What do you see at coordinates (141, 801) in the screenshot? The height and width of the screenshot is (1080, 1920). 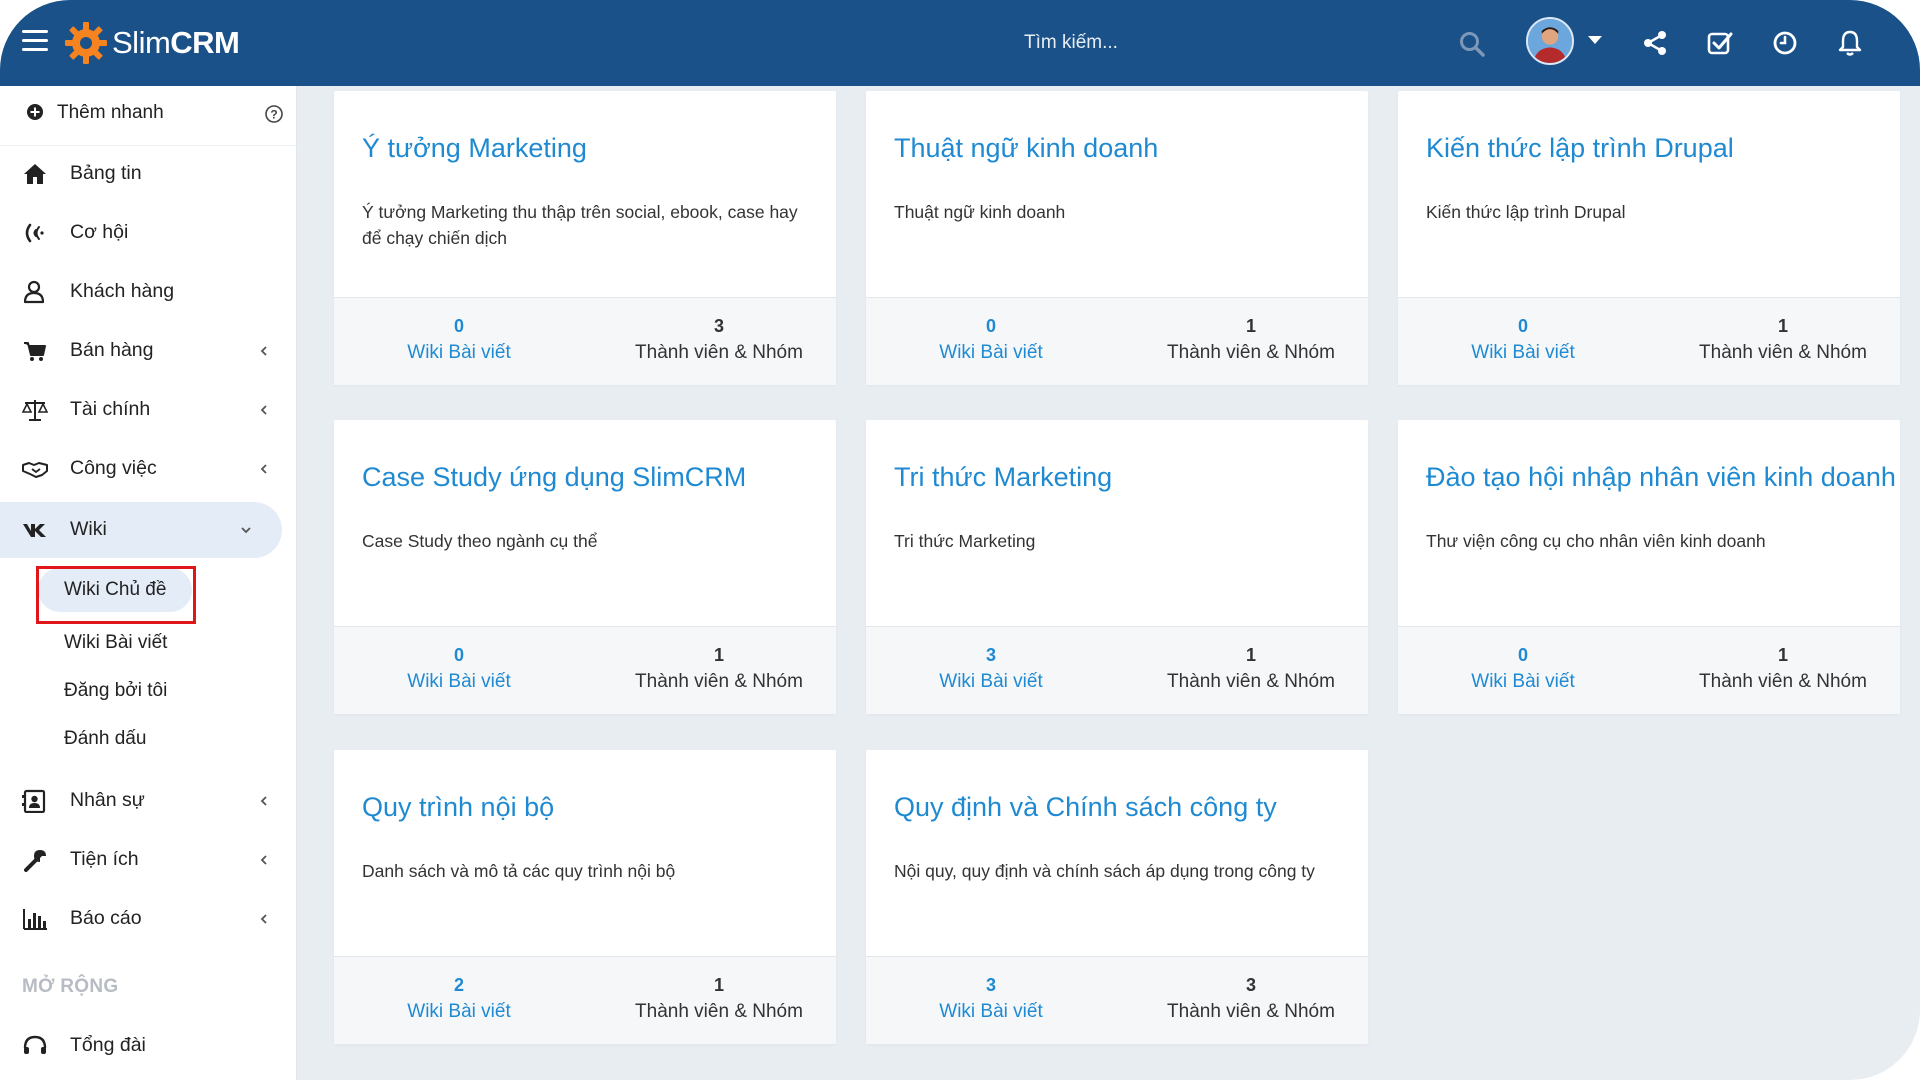 I see `sidebar-item-hr: Nhân sự` at bounding box center [141, 801].